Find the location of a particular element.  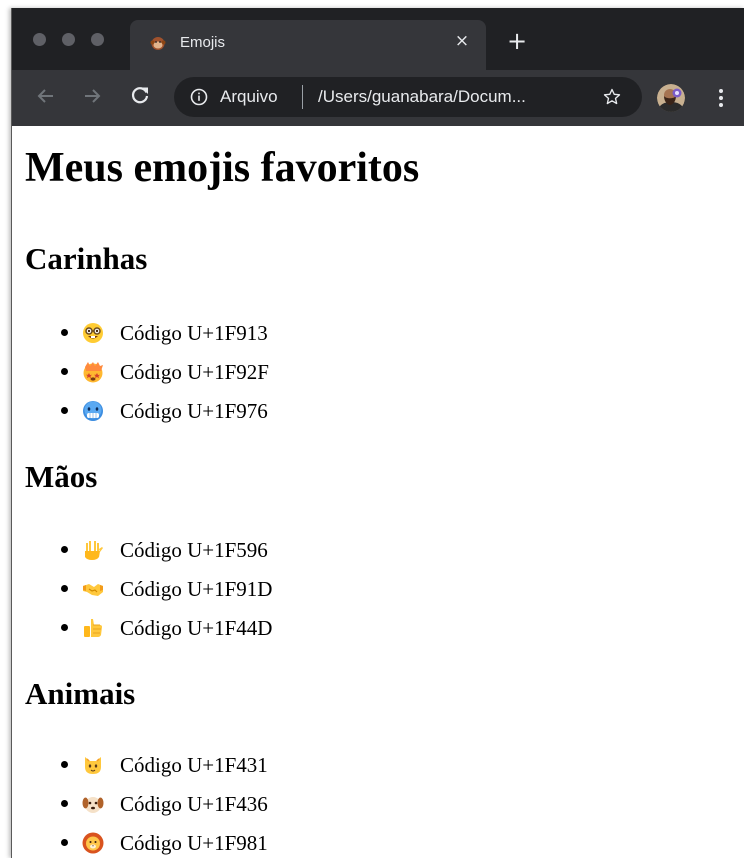

section-heading-animais: Animais is located at coordinates (80, 693).